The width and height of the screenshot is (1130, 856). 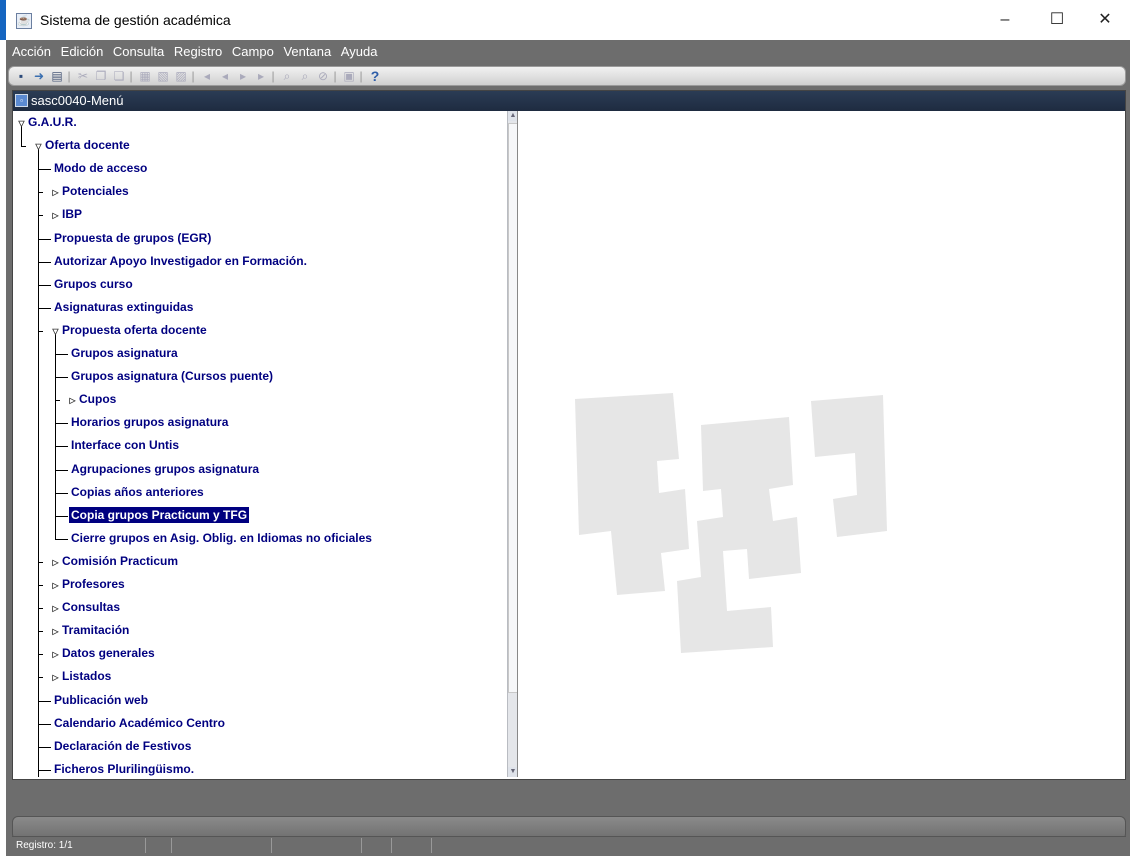 I want to click on tree-item-label: G.A.U.R., so click(x=52, y=122).